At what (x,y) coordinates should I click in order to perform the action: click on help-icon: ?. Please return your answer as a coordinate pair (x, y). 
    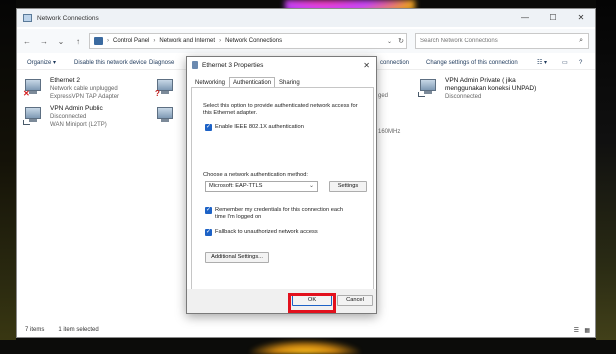
    Looking at the image, I should click on (580, 63).